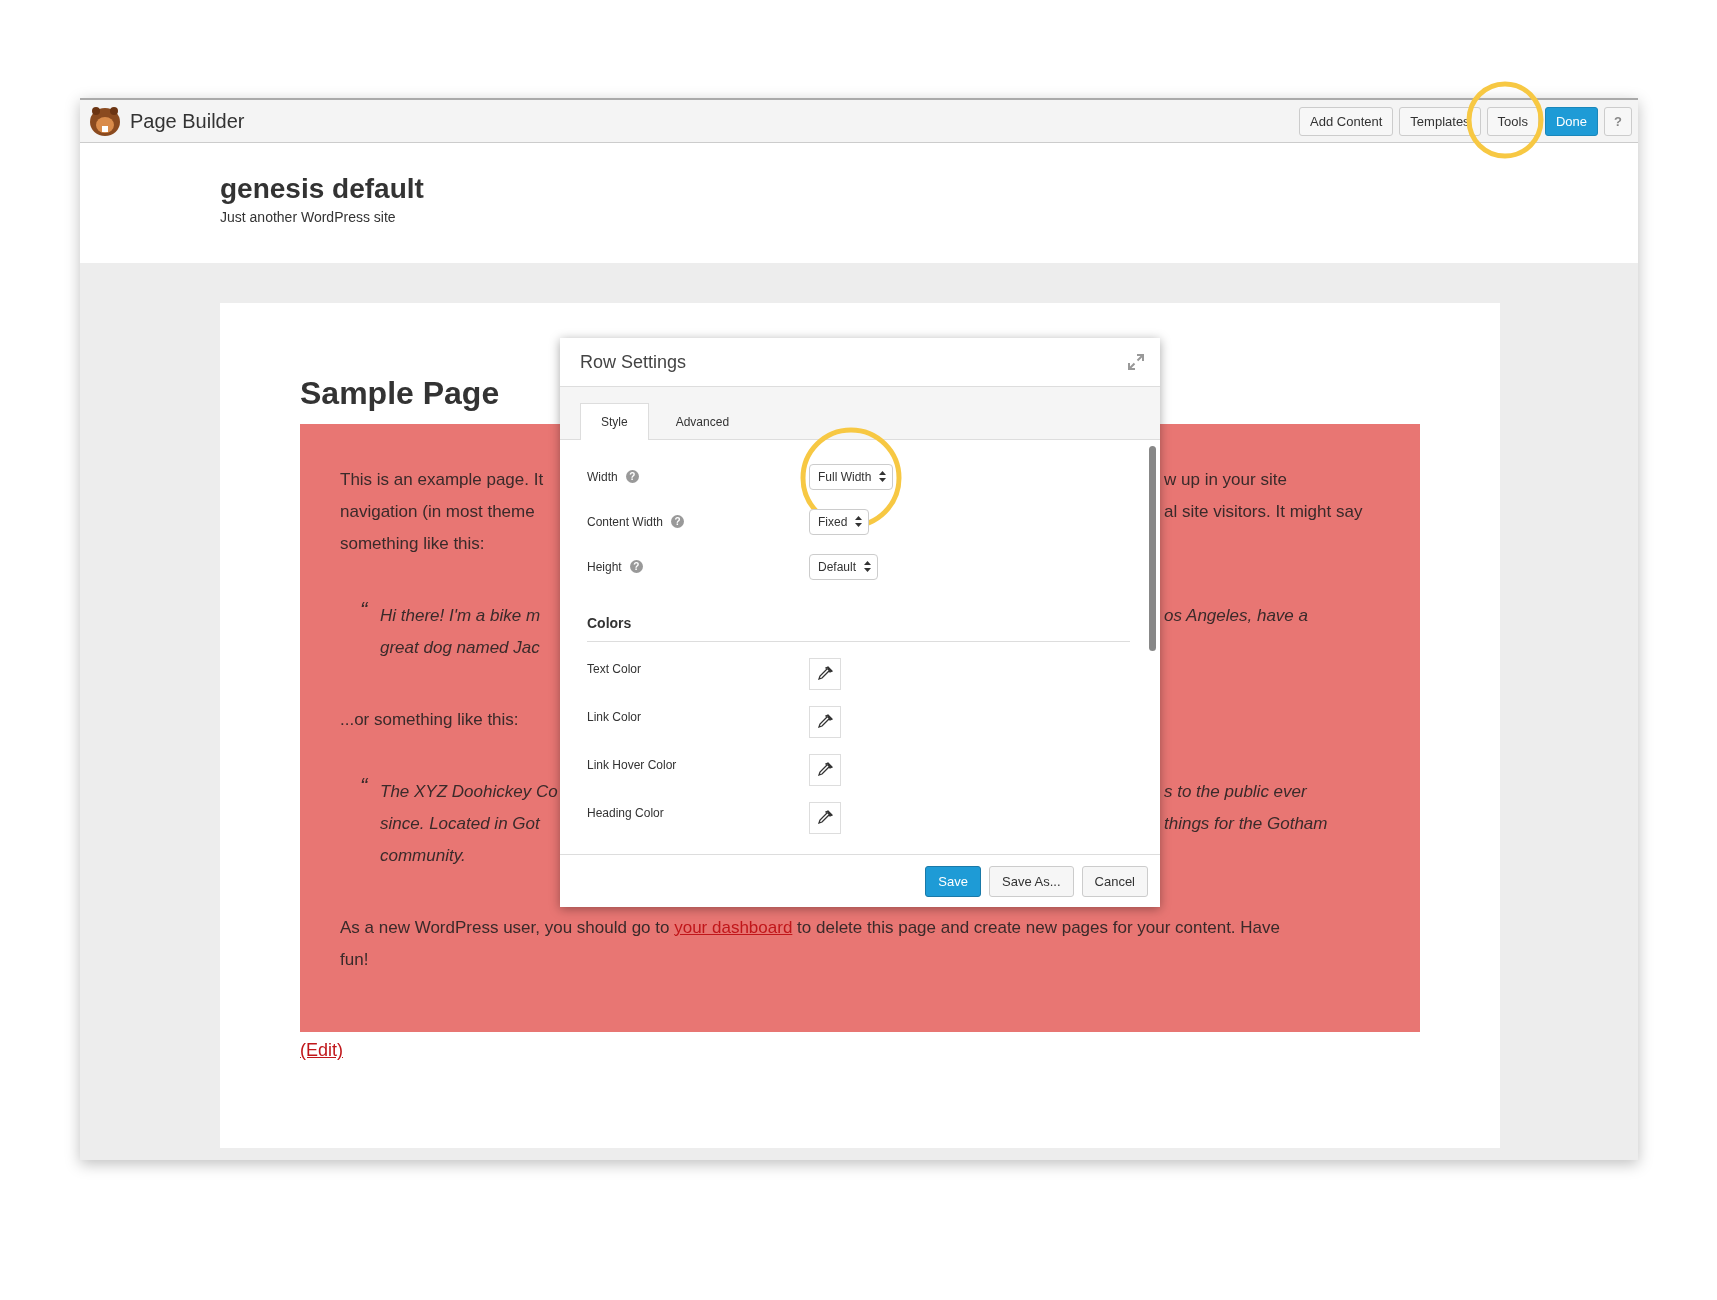 The height and width of the screenshot is (1300, 1717). What do you see at coordinates (442, 479) in the screenshot?
I see `text-line: This is an example page. It` at bounding box center [442, 479].